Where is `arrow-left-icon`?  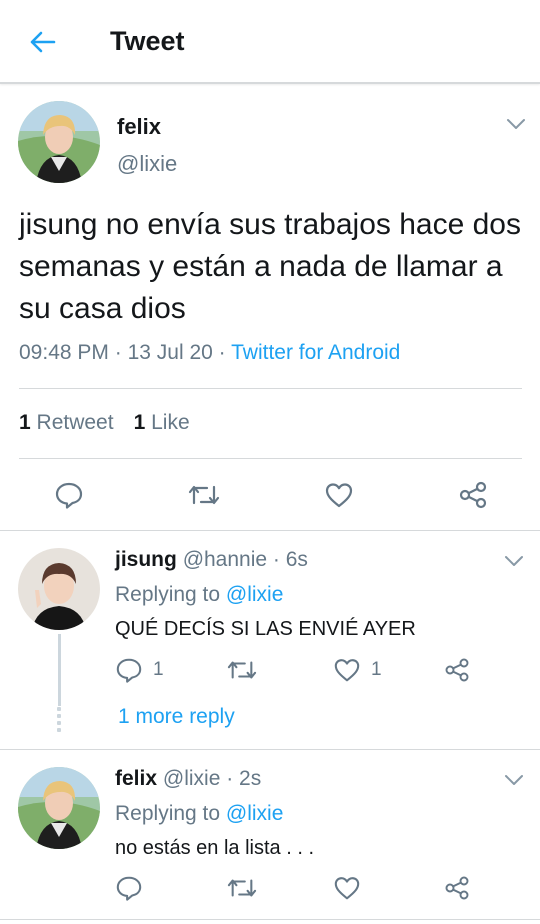 arrow-left-icon is located at coordinates (43, 42).